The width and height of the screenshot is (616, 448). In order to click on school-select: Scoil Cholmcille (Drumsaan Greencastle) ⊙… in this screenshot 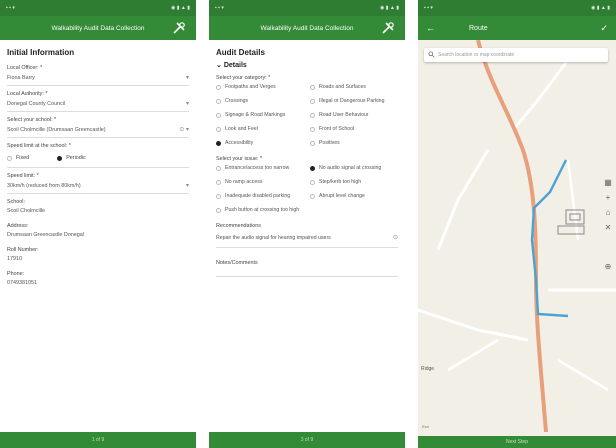, I will do `click(98, 132)`.